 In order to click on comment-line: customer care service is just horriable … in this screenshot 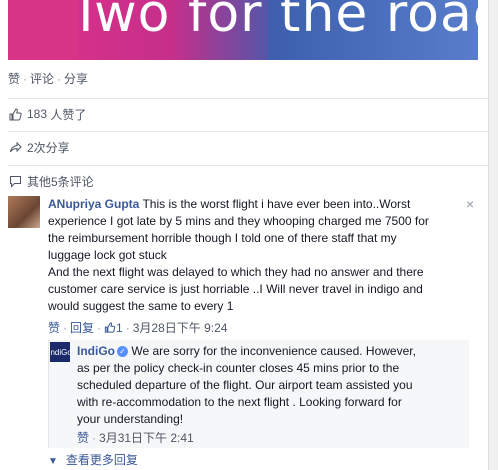, I will do `click(235, 289)`.